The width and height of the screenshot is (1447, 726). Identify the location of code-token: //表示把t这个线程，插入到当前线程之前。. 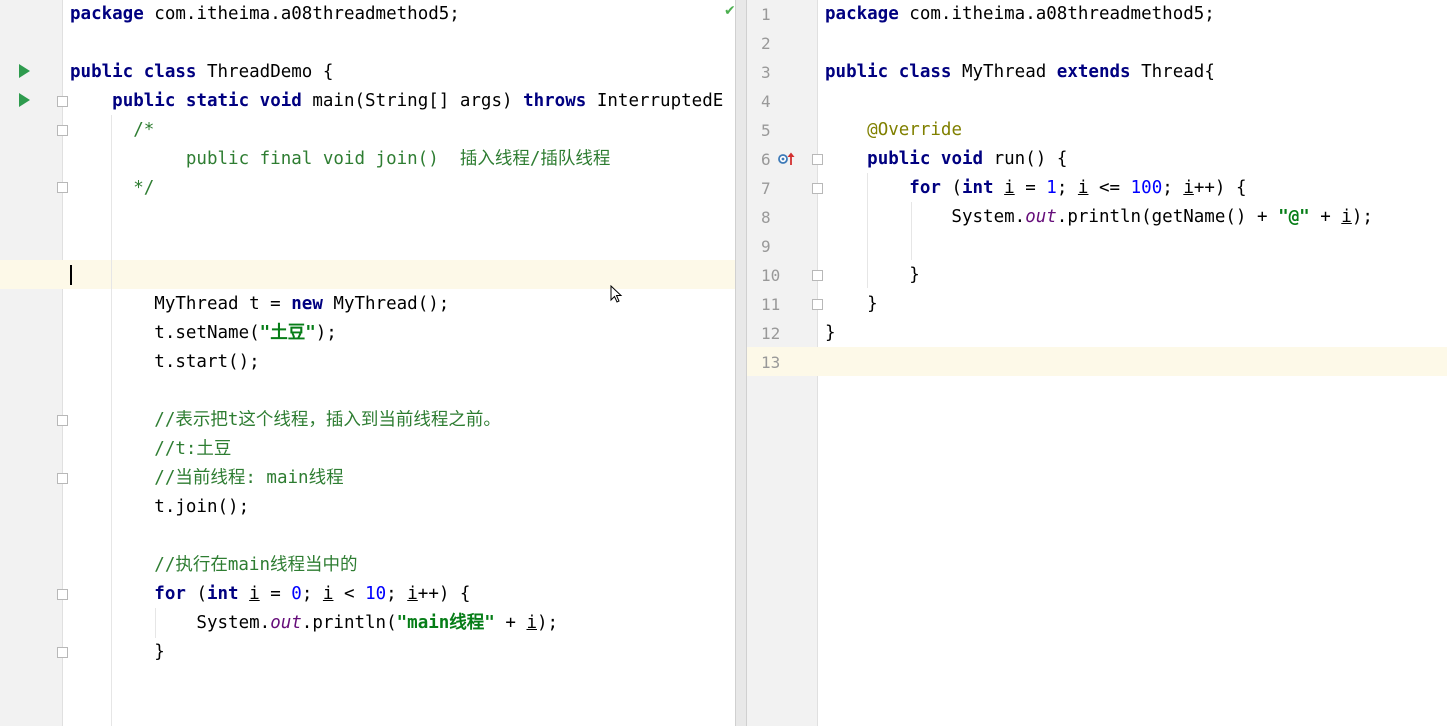
(285, 420).